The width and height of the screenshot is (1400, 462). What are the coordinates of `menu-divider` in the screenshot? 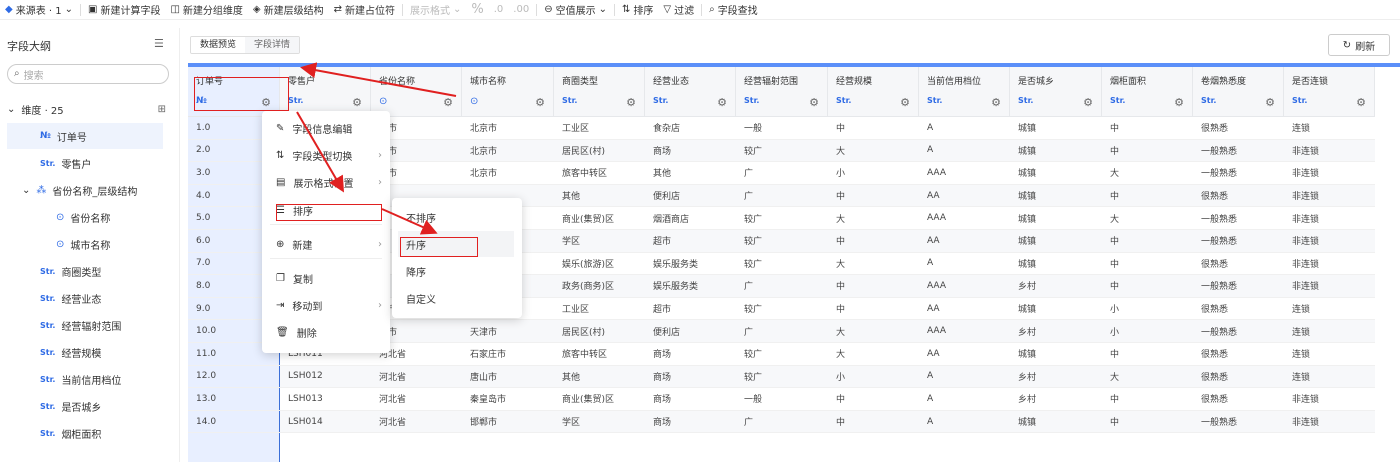 It's located at (326, 258).